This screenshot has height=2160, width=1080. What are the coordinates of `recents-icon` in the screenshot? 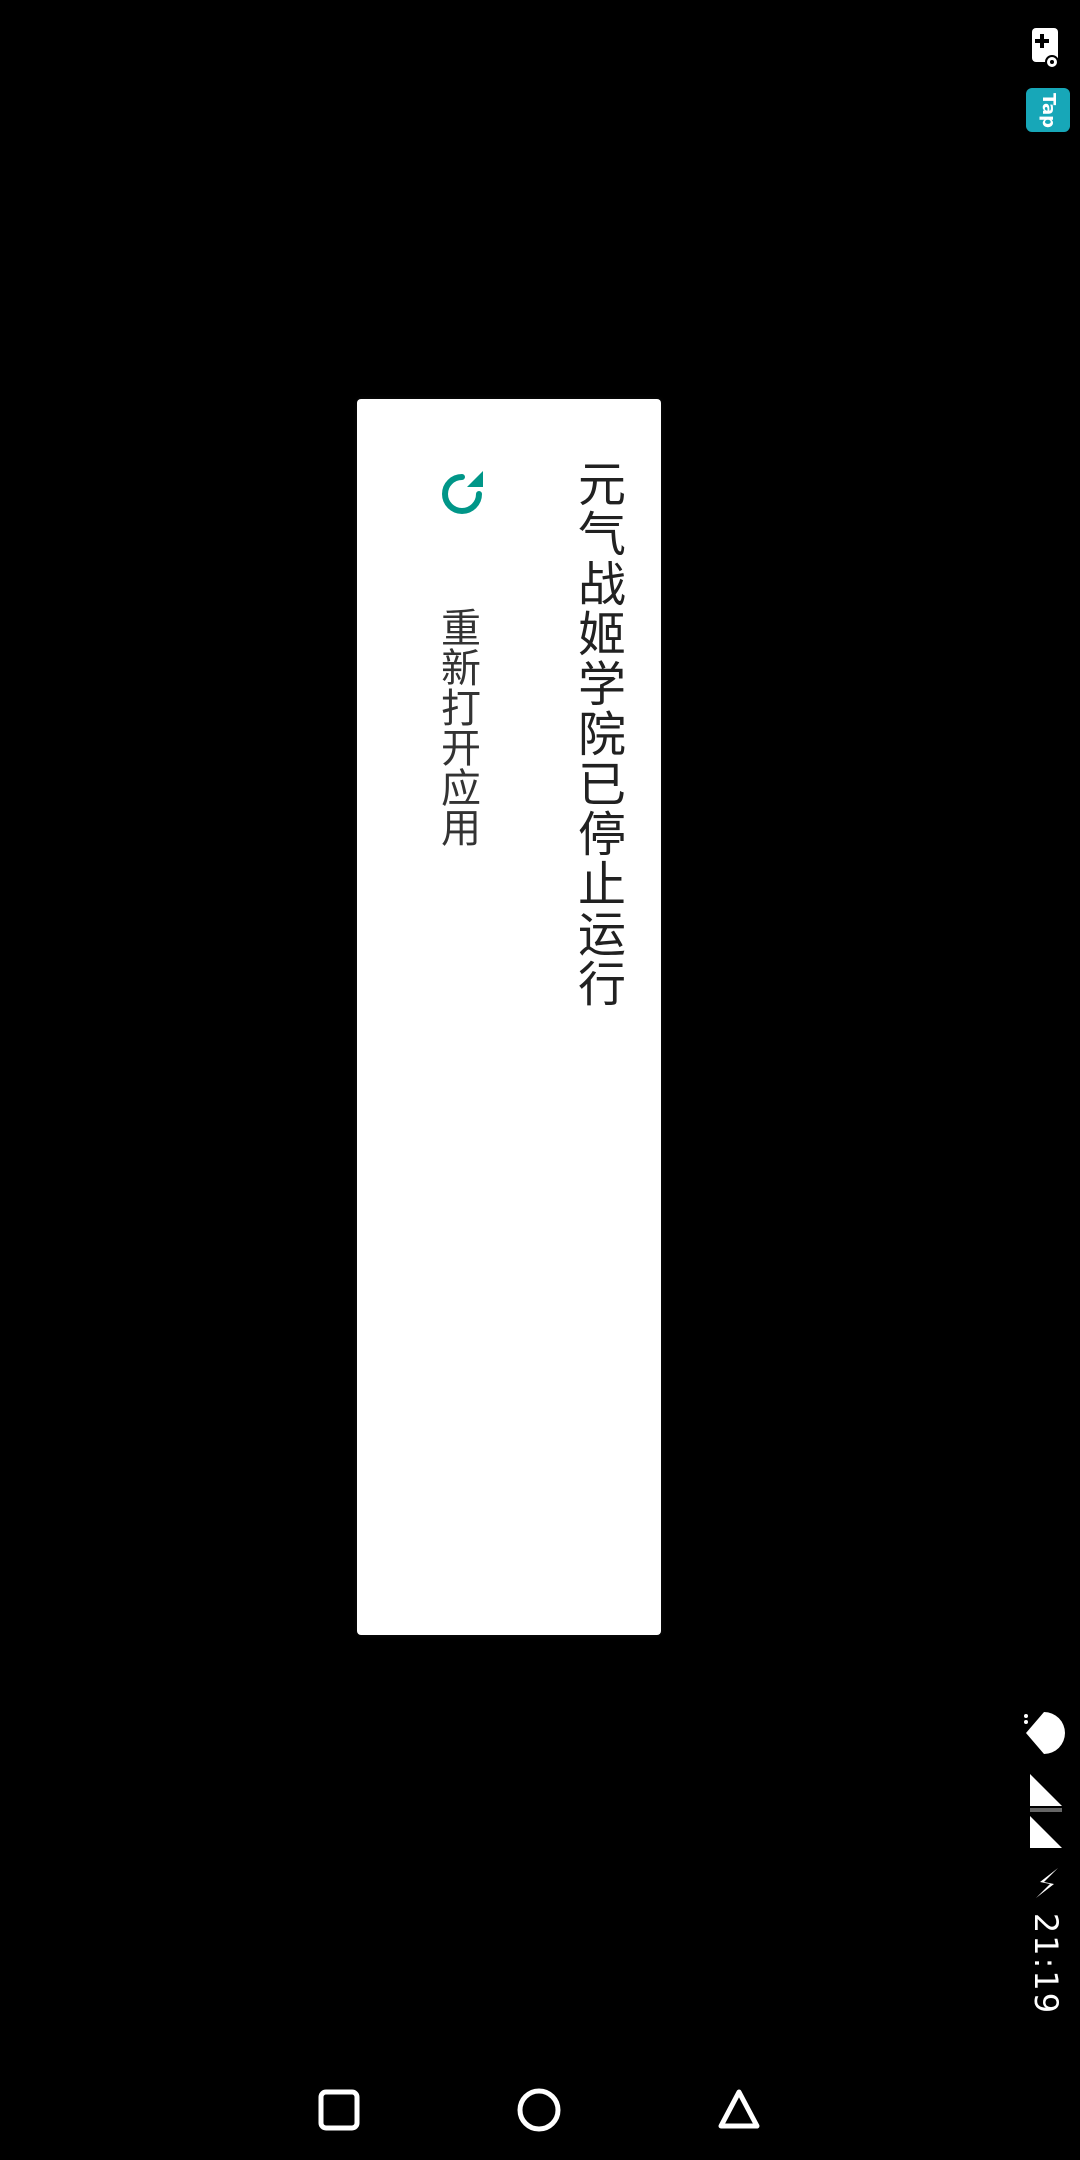 It's located at (339, 2110).